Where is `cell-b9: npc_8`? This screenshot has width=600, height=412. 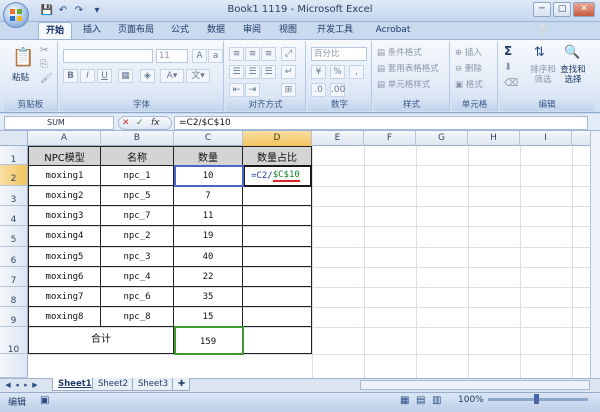 cell-b9: npc_8 is located at coordinates (137, 317).